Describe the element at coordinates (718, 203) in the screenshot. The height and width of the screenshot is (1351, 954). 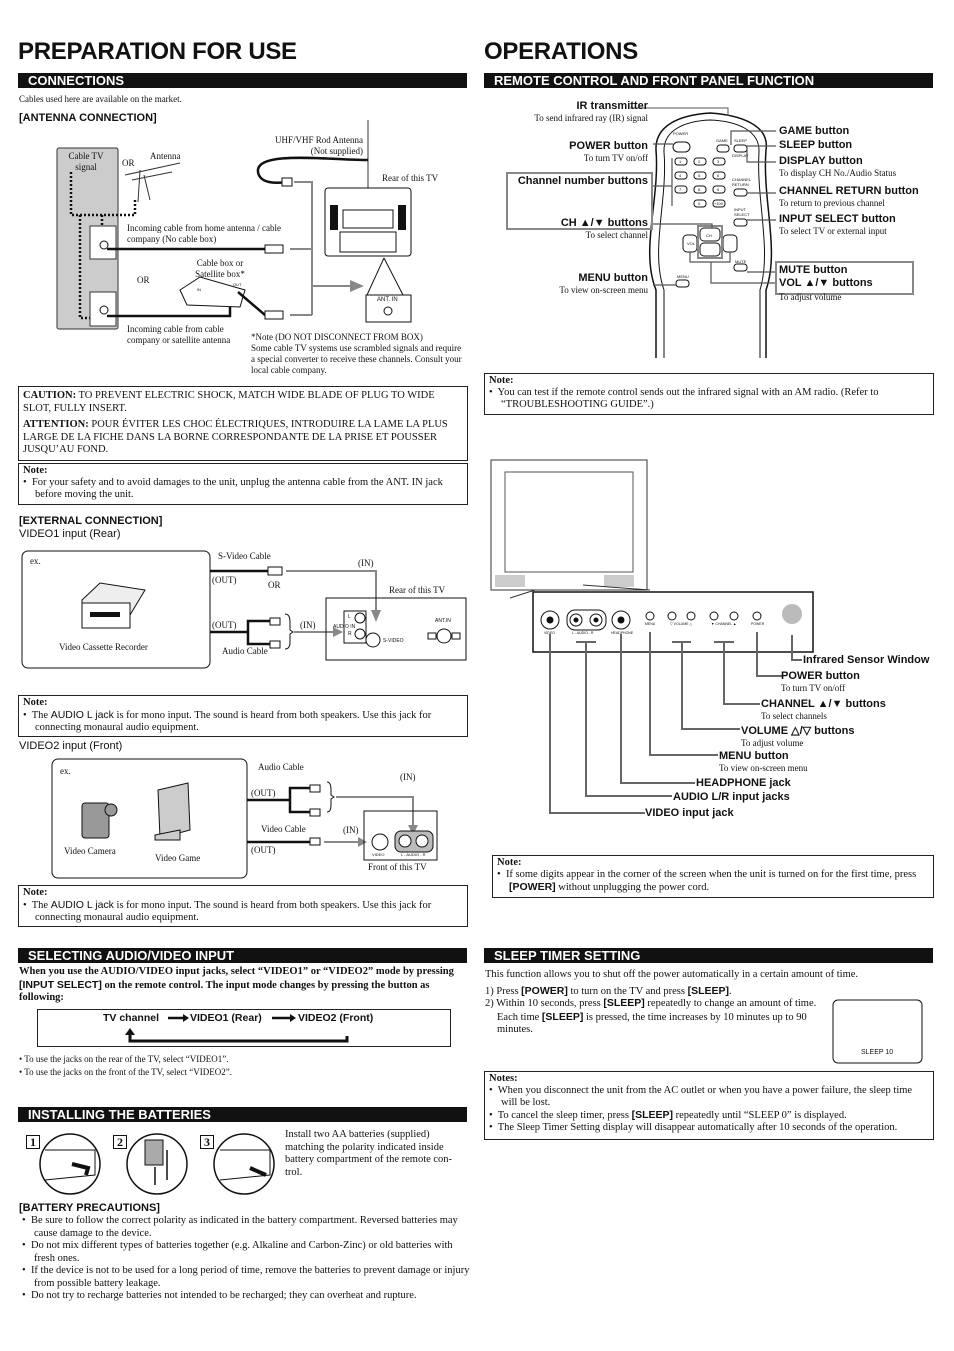
I see `digit-plus100: +100` at that location.